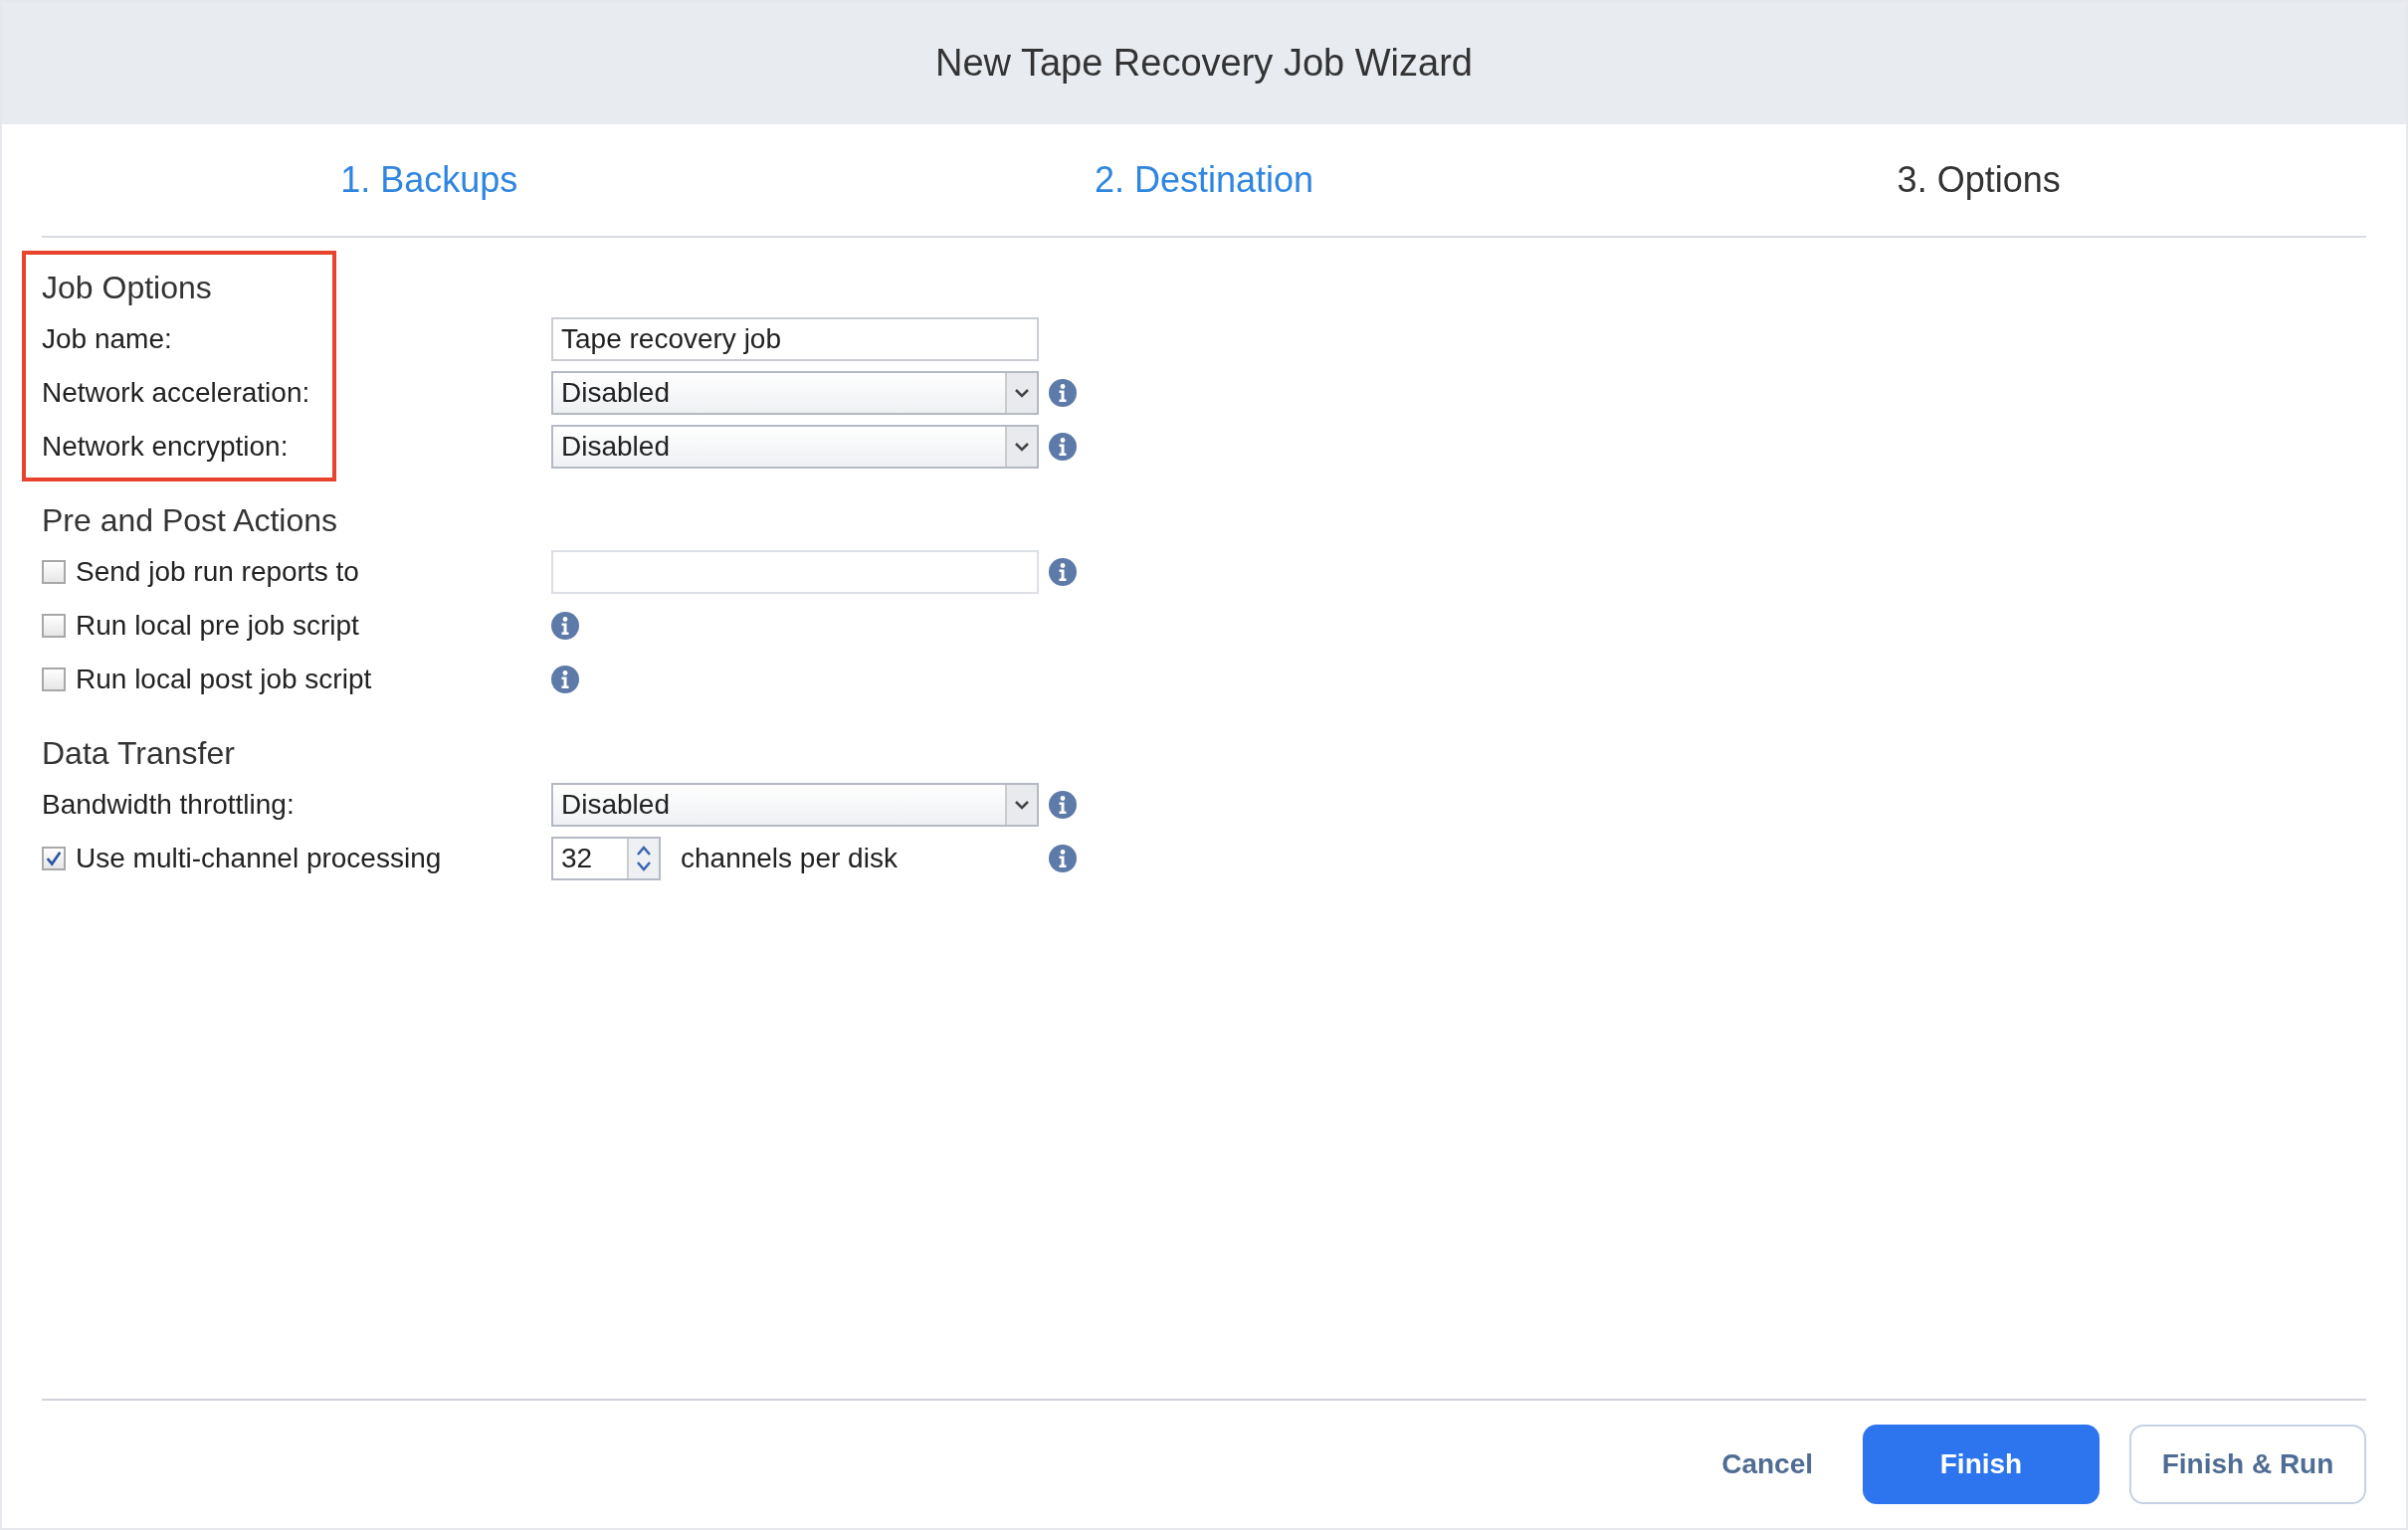 This screenshot has height=1530, width=2408. Describe the element at coordinates (259, 858) in the screenshot. I see `field-label: Use multi-channel processing` at that location.